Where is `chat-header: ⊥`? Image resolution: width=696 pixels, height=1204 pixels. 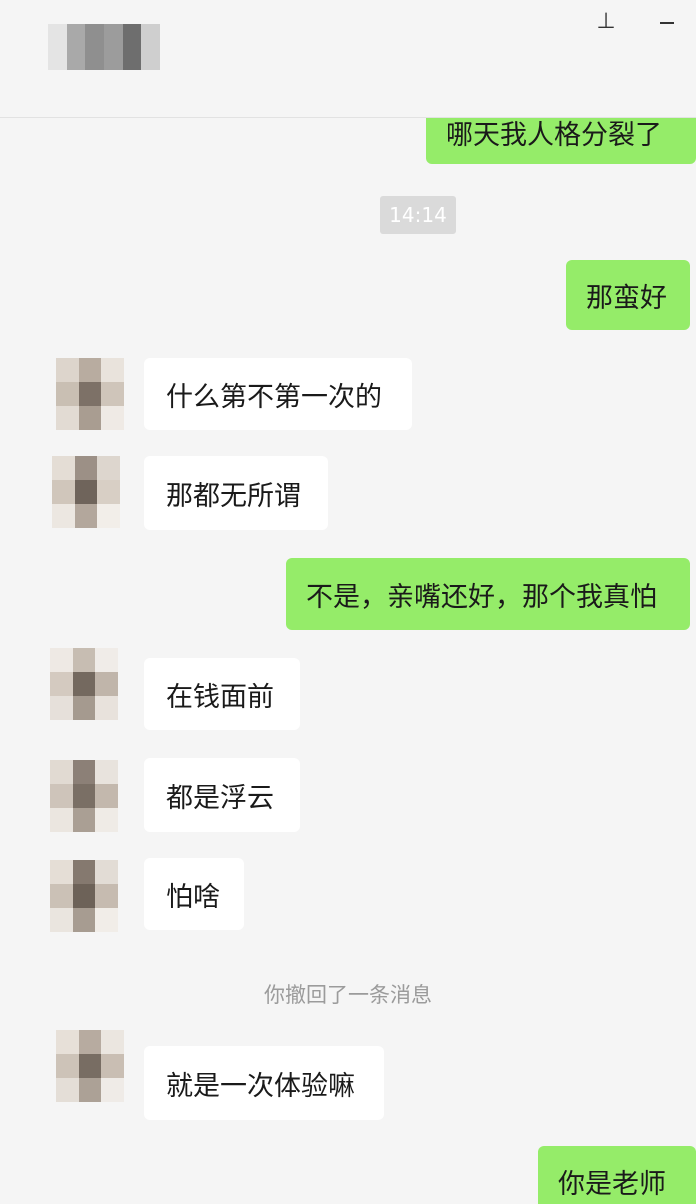
chat-header: ⊥ is located at coordinates (348, 59).